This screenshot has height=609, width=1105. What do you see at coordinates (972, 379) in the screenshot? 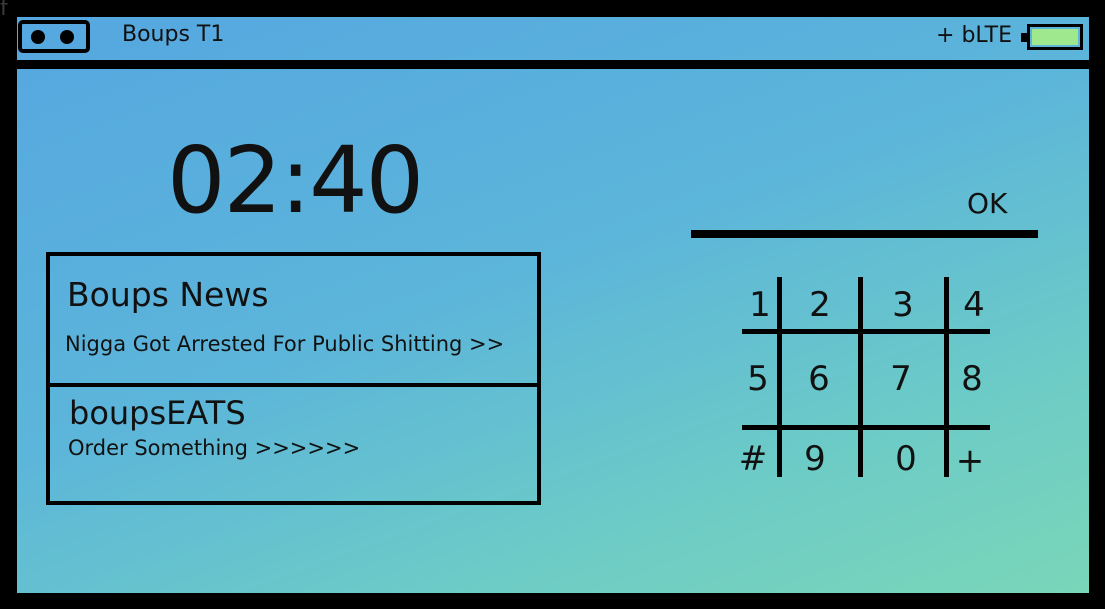
I see `key-8: 8` at bounding box center [972, 379].